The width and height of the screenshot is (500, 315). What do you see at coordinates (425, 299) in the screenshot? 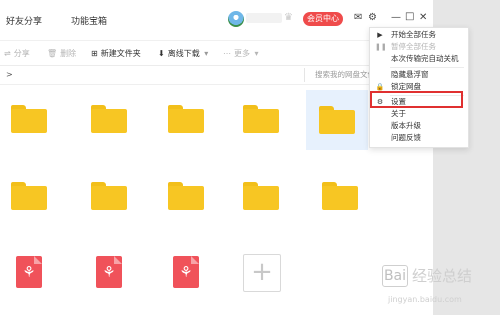
I see `watermark-url: jingyan.baidu.com` at bounding box center [425, 299].